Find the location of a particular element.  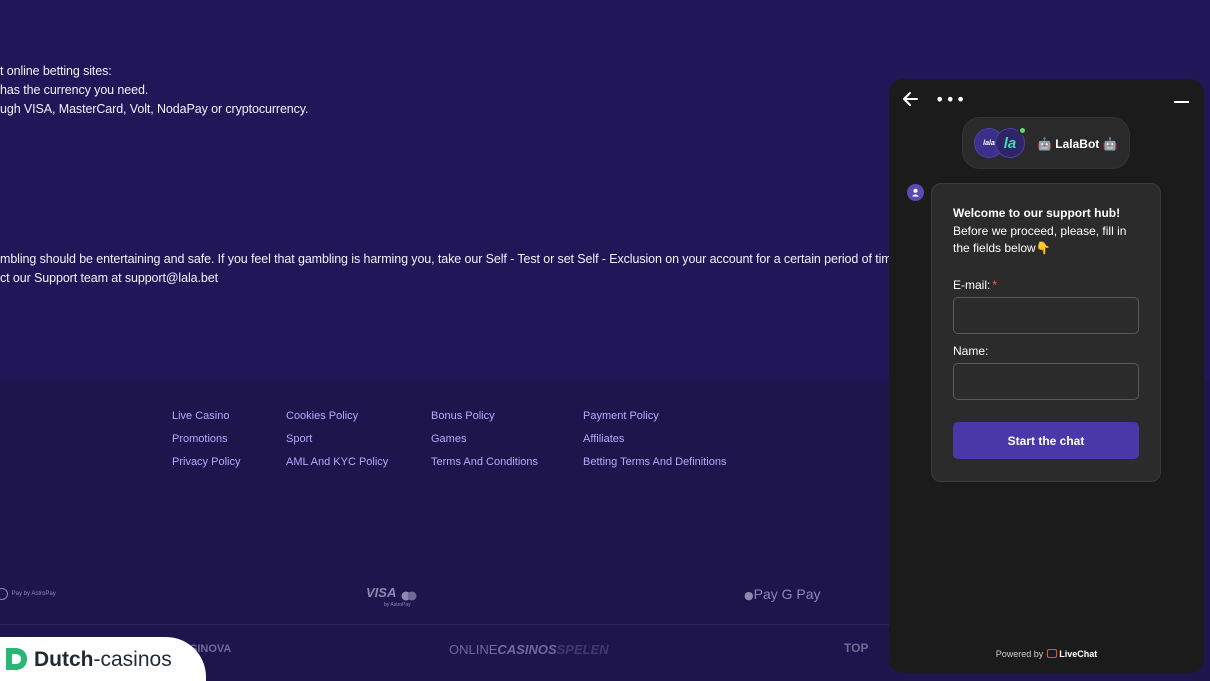

visa-logo: VISA by AstroPay is located at coordinates (391, 596).